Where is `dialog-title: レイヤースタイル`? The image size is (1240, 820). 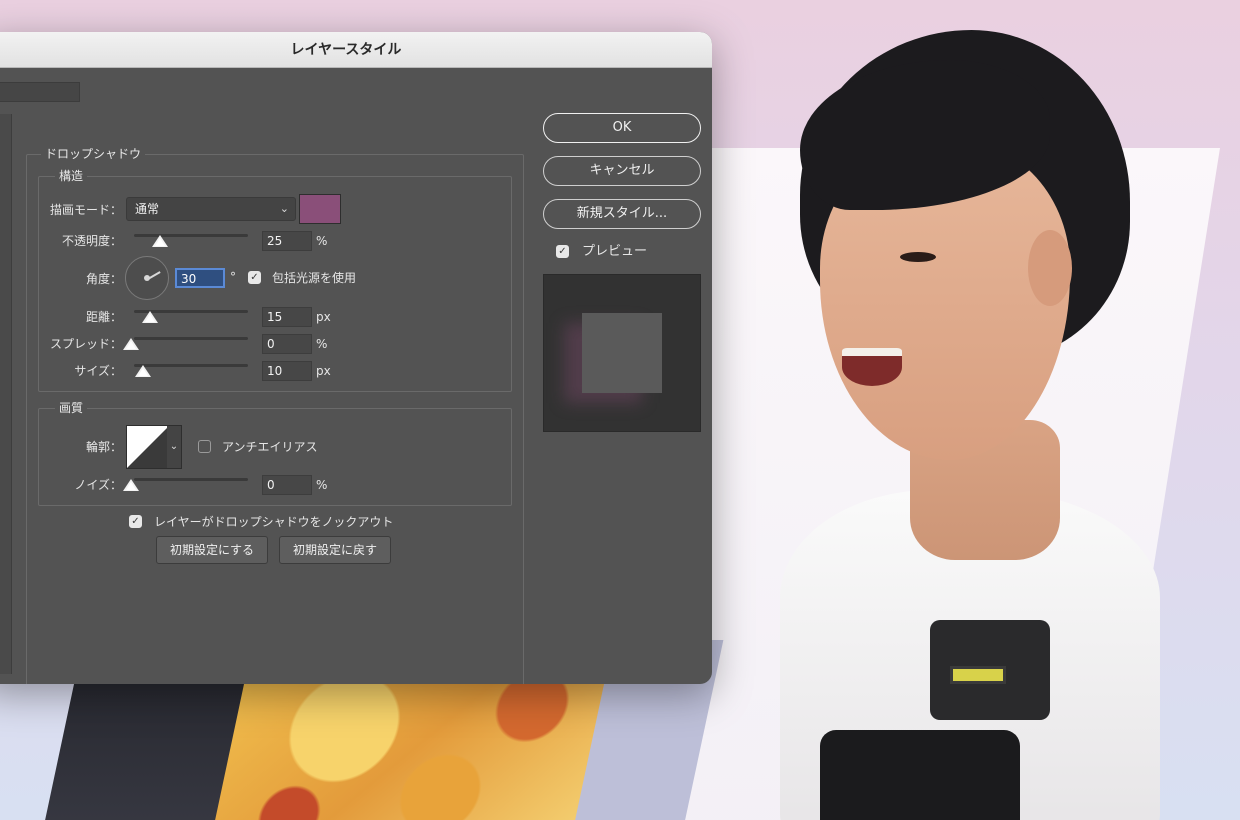 dialog-title: レイヤースタイル is located at coordinates (356, 50).